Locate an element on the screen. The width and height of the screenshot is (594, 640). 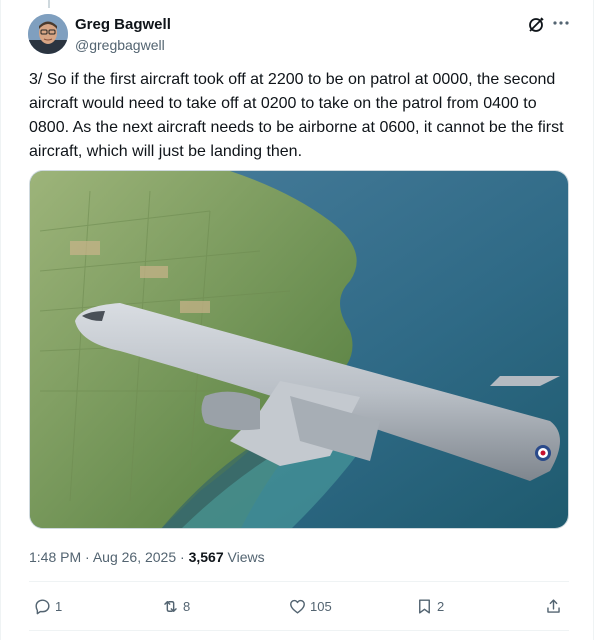
author-display-name: Greg Bagwell is located at coordinates (123, 25).